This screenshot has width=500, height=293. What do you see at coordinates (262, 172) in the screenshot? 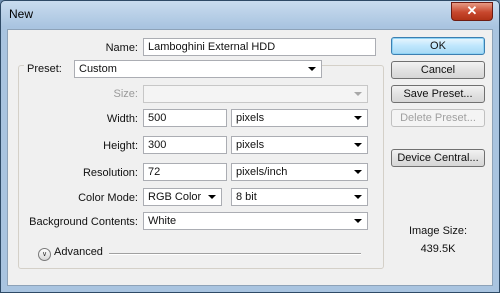
I see `resolution-unit-value: pixels/inch` at bounding box center [262, 172].